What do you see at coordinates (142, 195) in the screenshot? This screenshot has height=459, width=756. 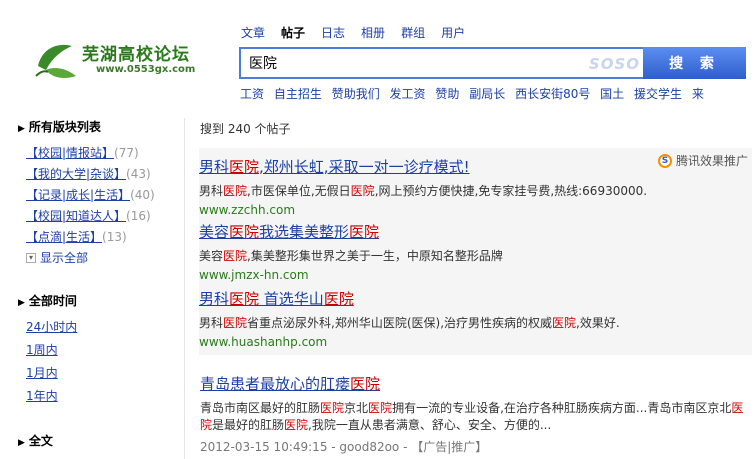 I see `board-count: (40)` at bounding box center [142, 195].